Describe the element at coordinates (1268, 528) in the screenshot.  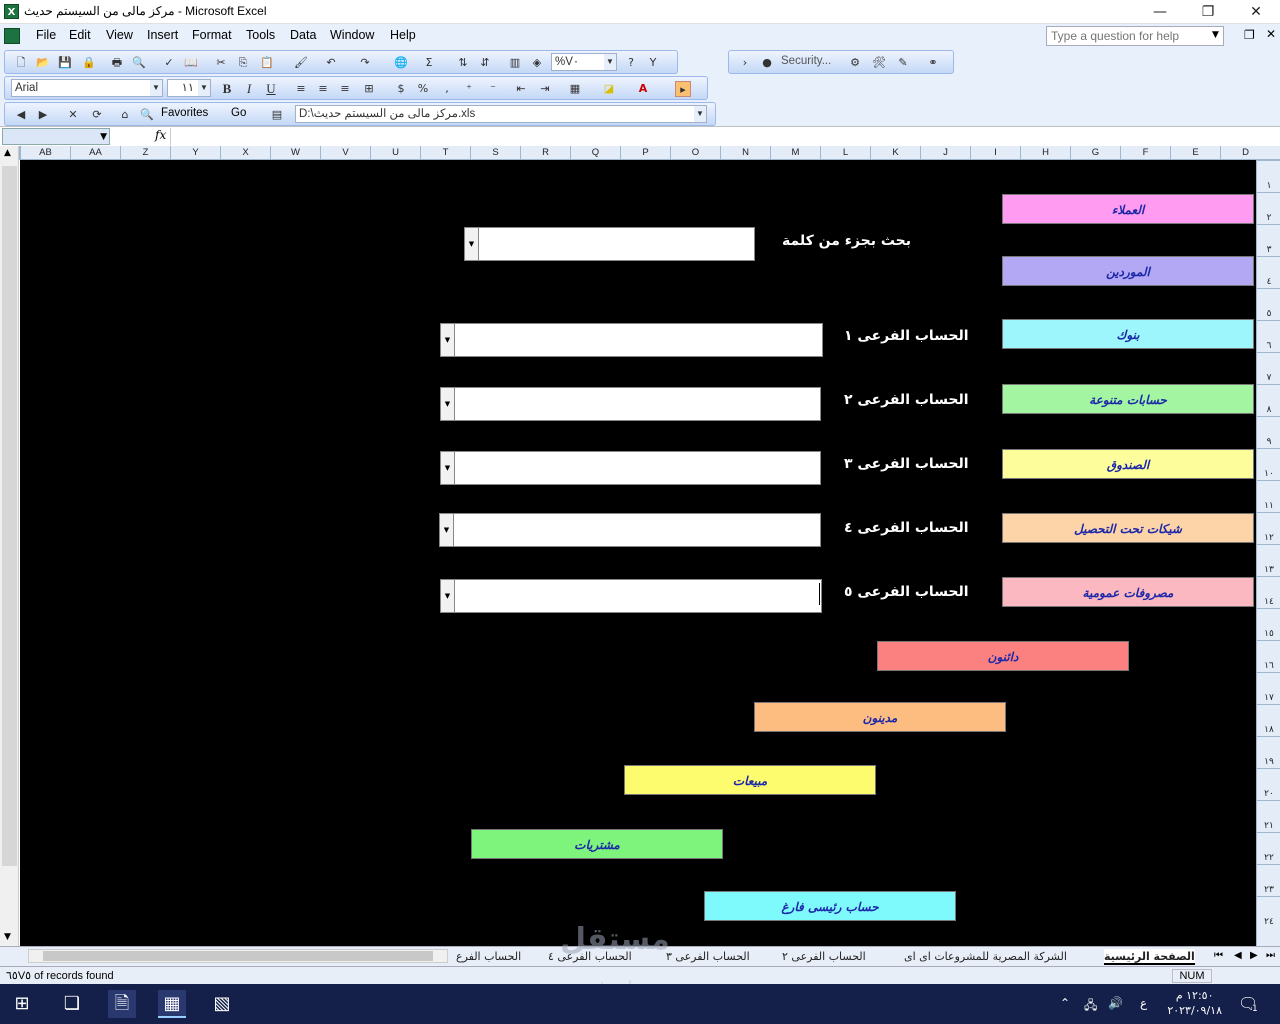
I see `row-header: ١٢` at that location.